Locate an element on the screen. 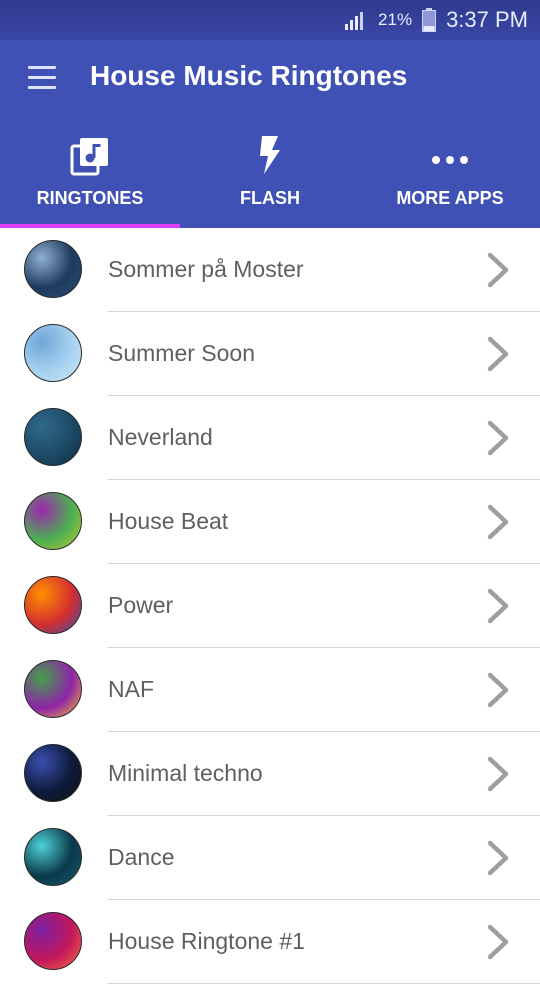  ringtone-row: Sommer på Moster is located at coordinates (270, 270).